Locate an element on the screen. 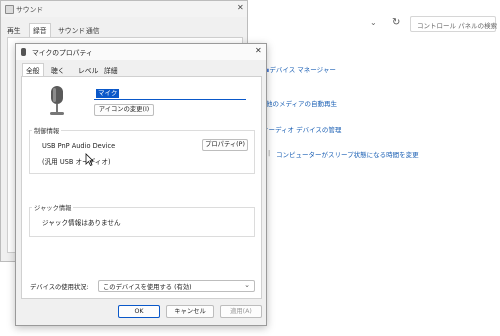  microphone-icon is located at coordinates (23, 52).